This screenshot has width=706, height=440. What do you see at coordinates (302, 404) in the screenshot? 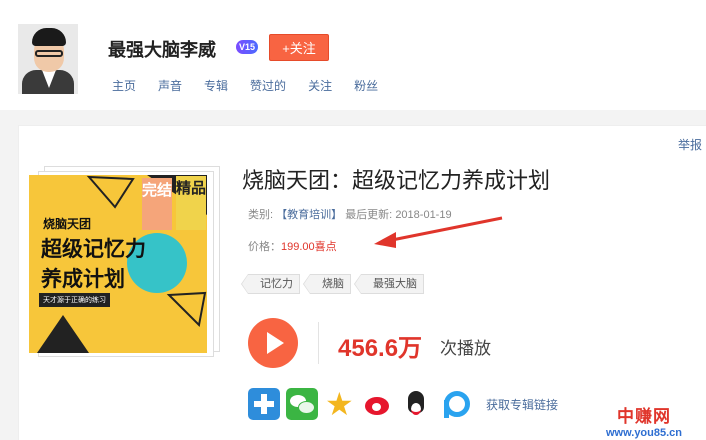
I see `wechat-icon` at bounding box center [302, 404].